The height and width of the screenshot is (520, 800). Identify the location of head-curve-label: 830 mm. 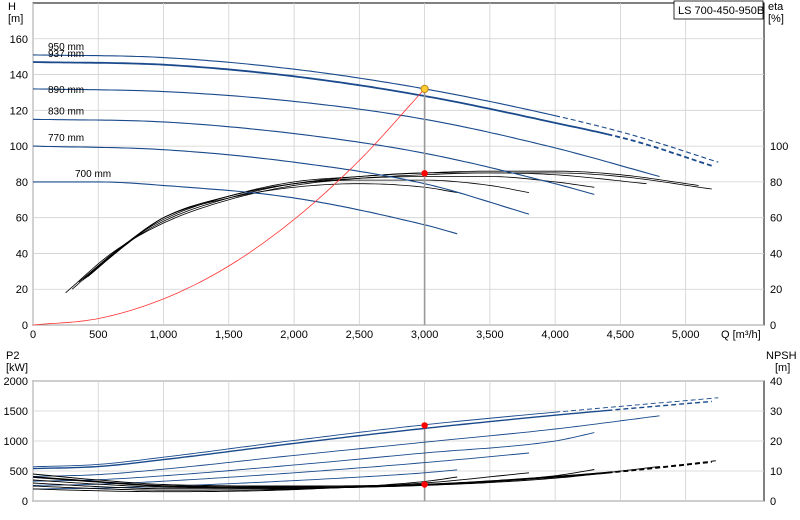
(66, 111).